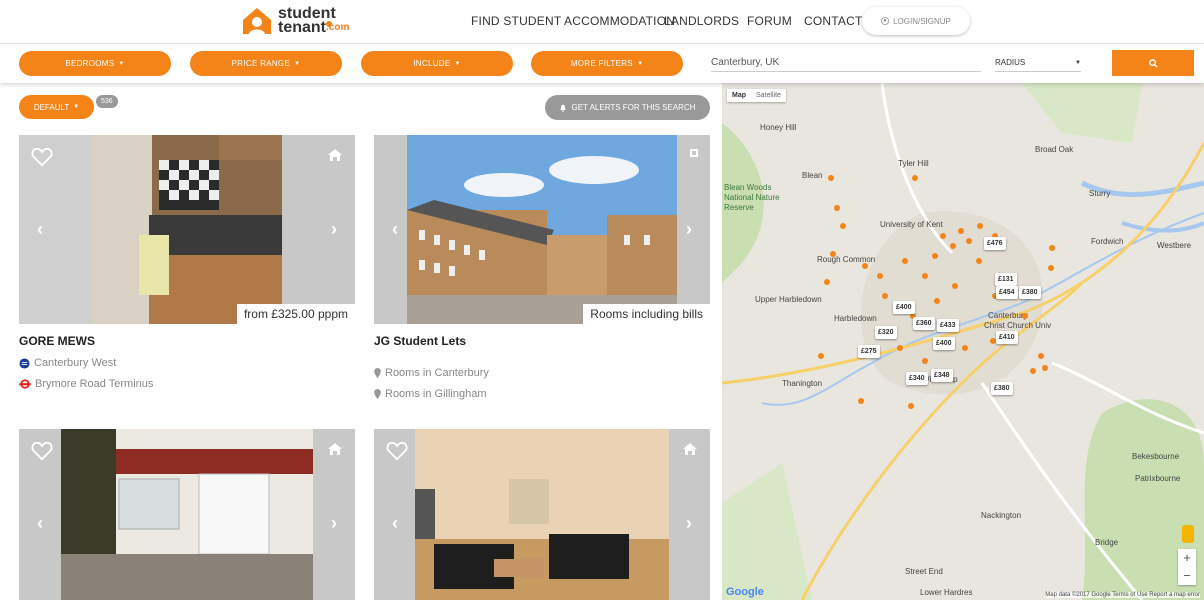 This screenshot has width=1204, height=600. Describe the element at coordinates (917, 378) in the screenshot. I see `price-marker: £340` at that location.